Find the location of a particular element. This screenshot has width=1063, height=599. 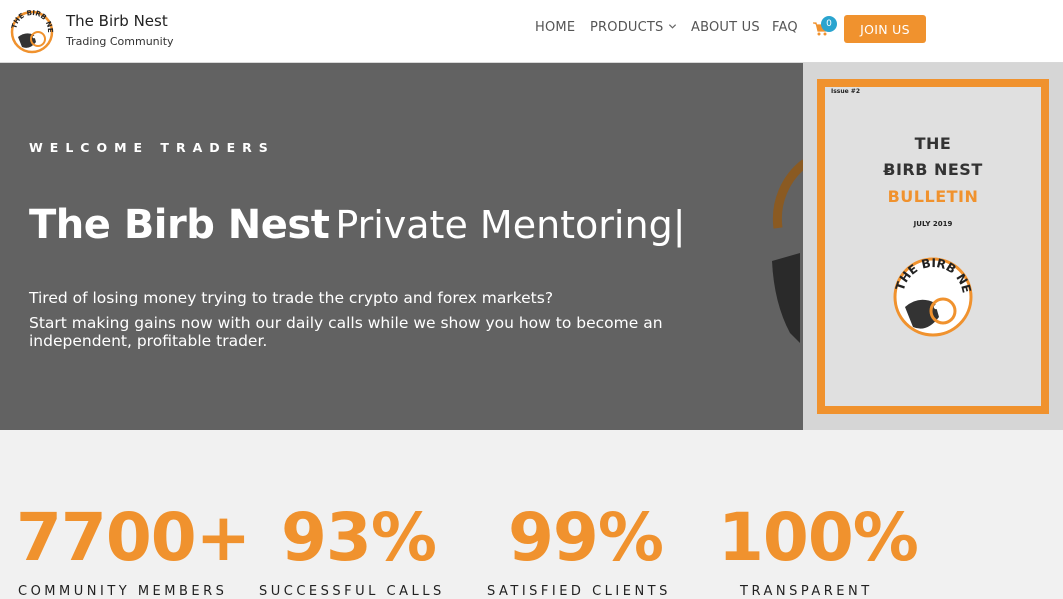

bulletin-issue: Issue #2 is located at coordinates (846, 91).